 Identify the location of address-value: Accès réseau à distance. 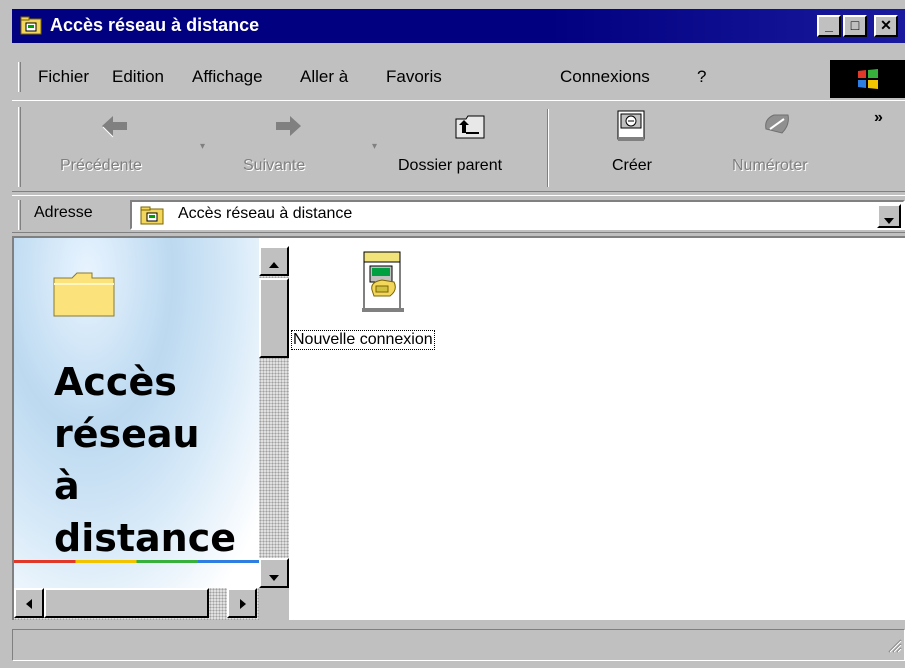
(265, 213).